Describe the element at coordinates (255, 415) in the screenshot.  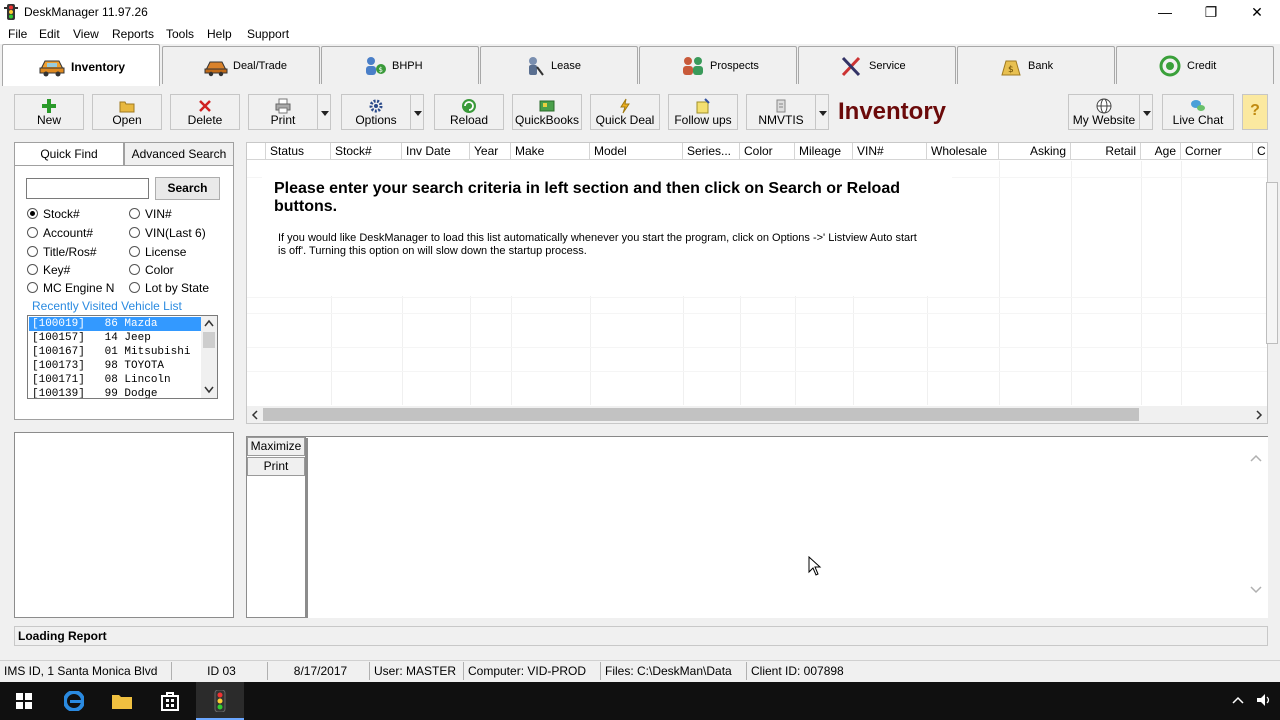
I see `chevron-left-icon` at that location.